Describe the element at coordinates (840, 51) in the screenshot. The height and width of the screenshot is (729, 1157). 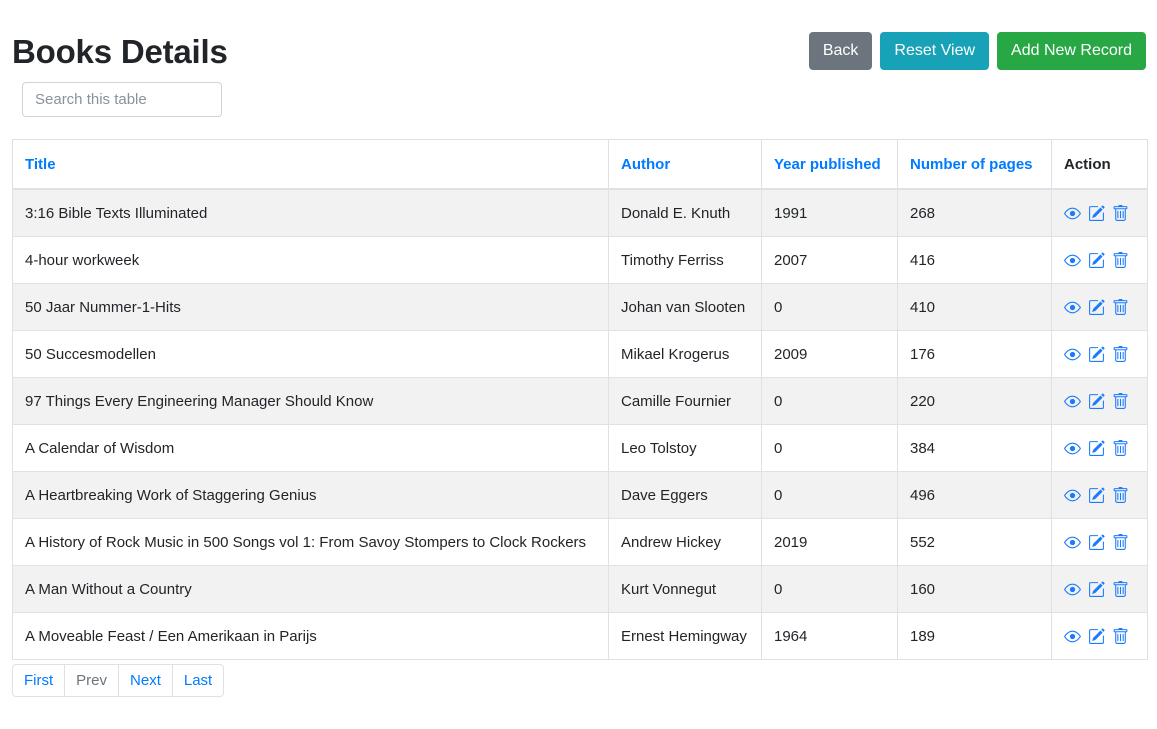
I see `back-button: Back` at that location.